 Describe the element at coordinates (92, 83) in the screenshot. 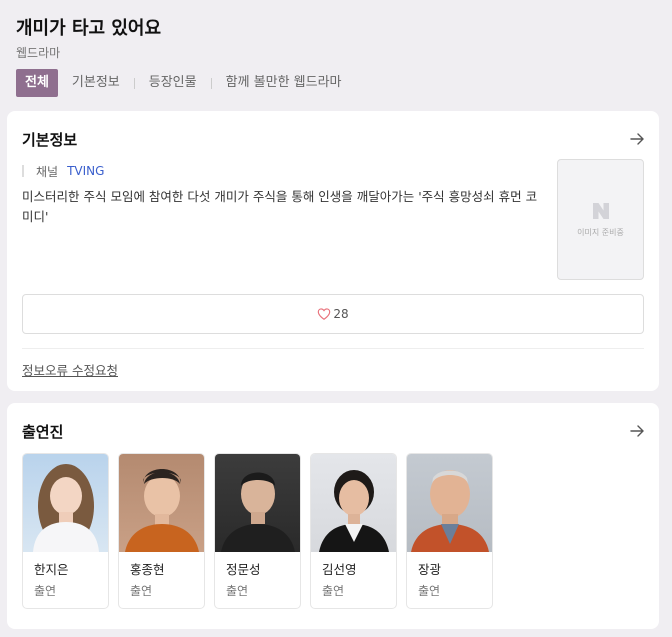

I see `tab-basic-info: 기본정보` at that location.